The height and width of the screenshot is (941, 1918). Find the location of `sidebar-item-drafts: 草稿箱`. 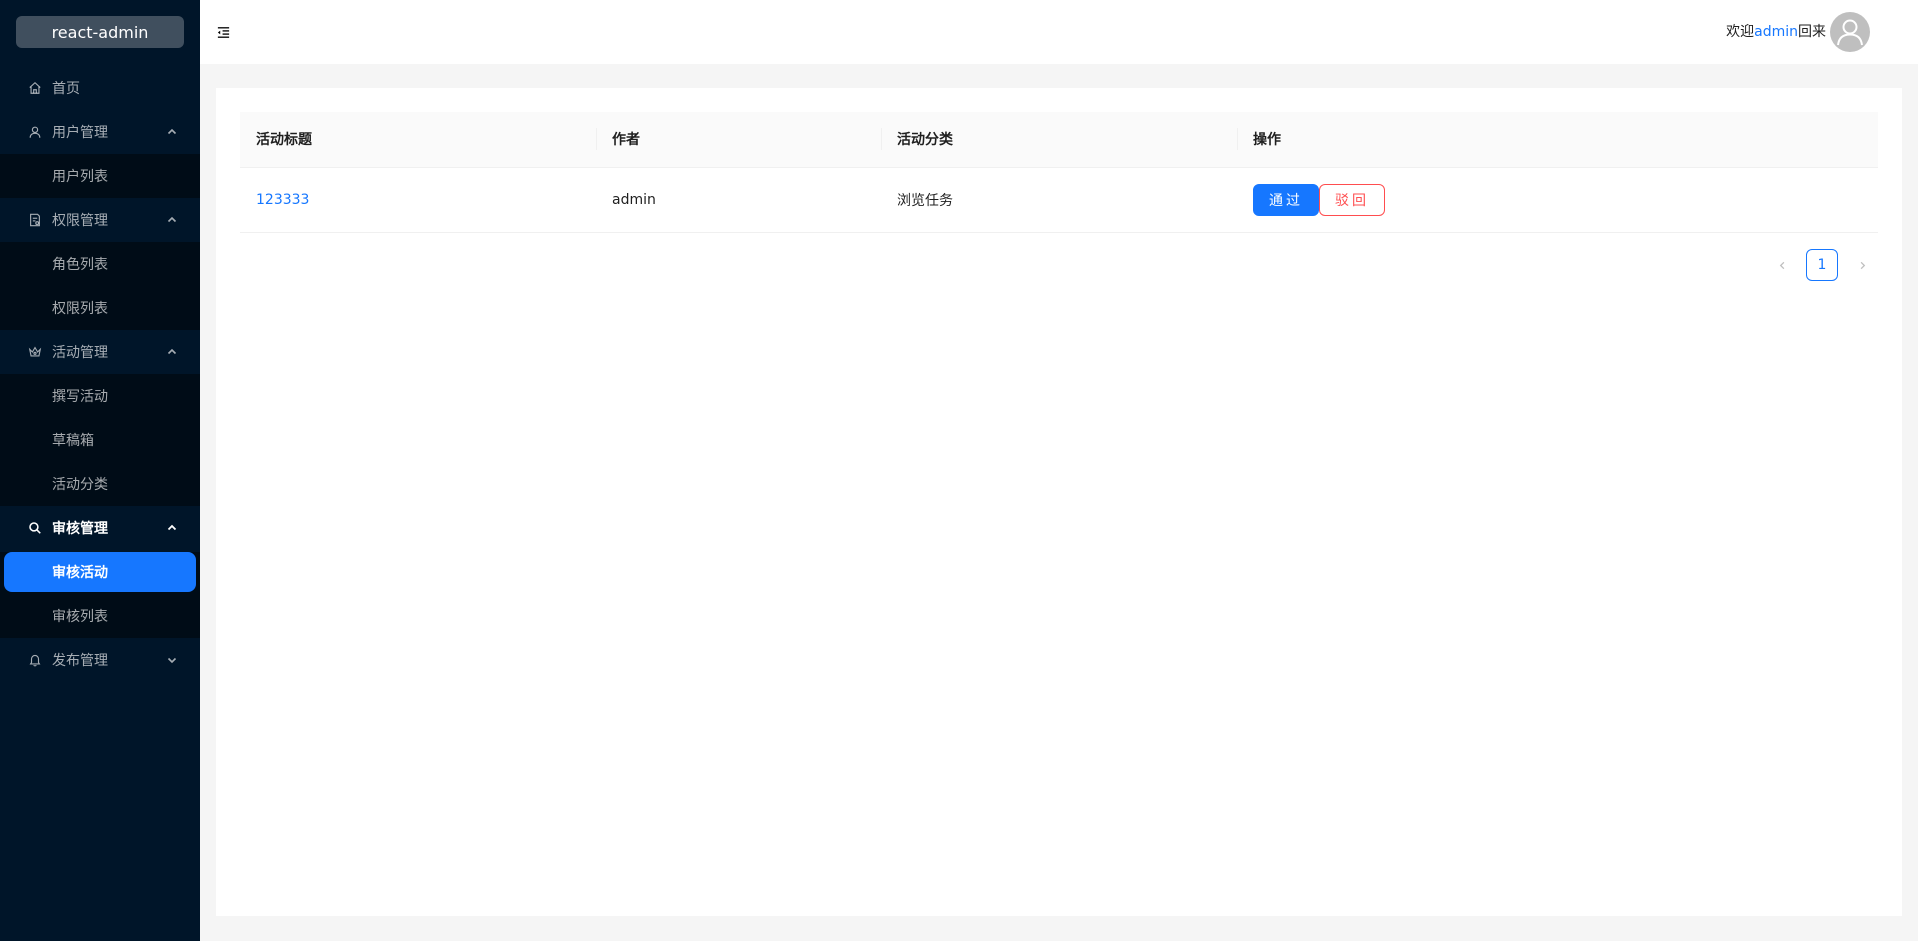

sidebar-item-drafts: 草稿箱 is located at coordinates (100, 440).